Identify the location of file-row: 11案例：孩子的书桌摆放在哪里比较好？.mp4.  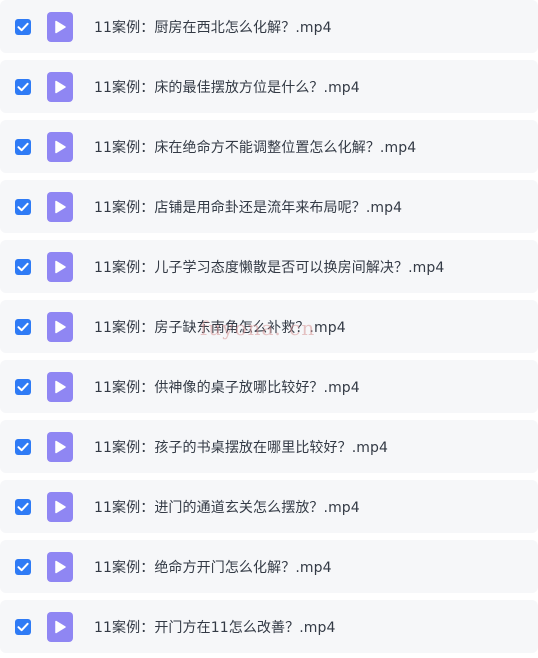
(269, 446).